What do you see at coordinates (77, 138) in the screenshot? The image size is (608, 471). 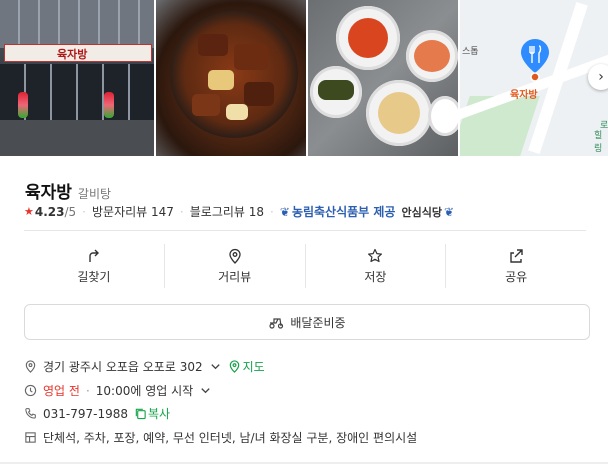 I see `parking-lot` at bounding box center [77, 138].